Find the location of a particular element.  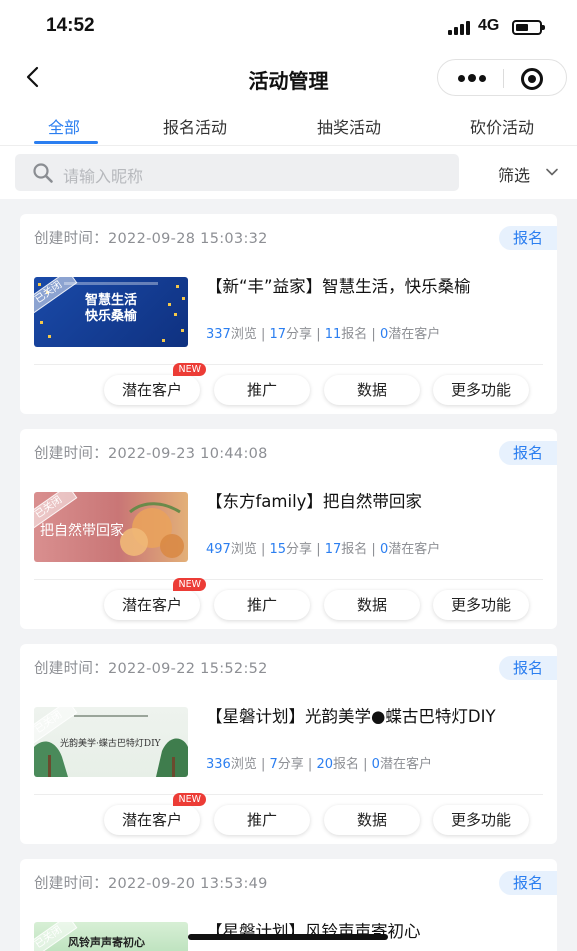

tab-bar: 全部 报名活动 抽奖活动 砍价活动 is located at coordinates (288, 123).